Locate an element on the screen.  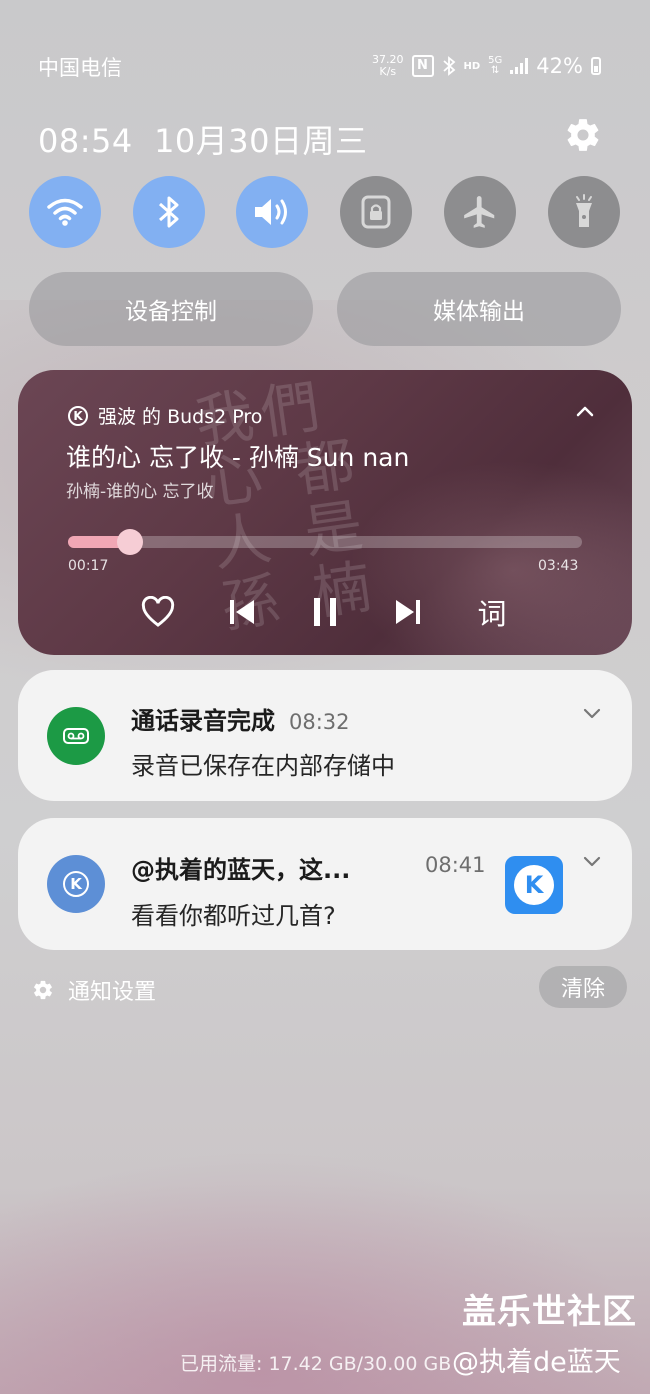
kugou-thumbnail: K is located at coordinates (534, 885).